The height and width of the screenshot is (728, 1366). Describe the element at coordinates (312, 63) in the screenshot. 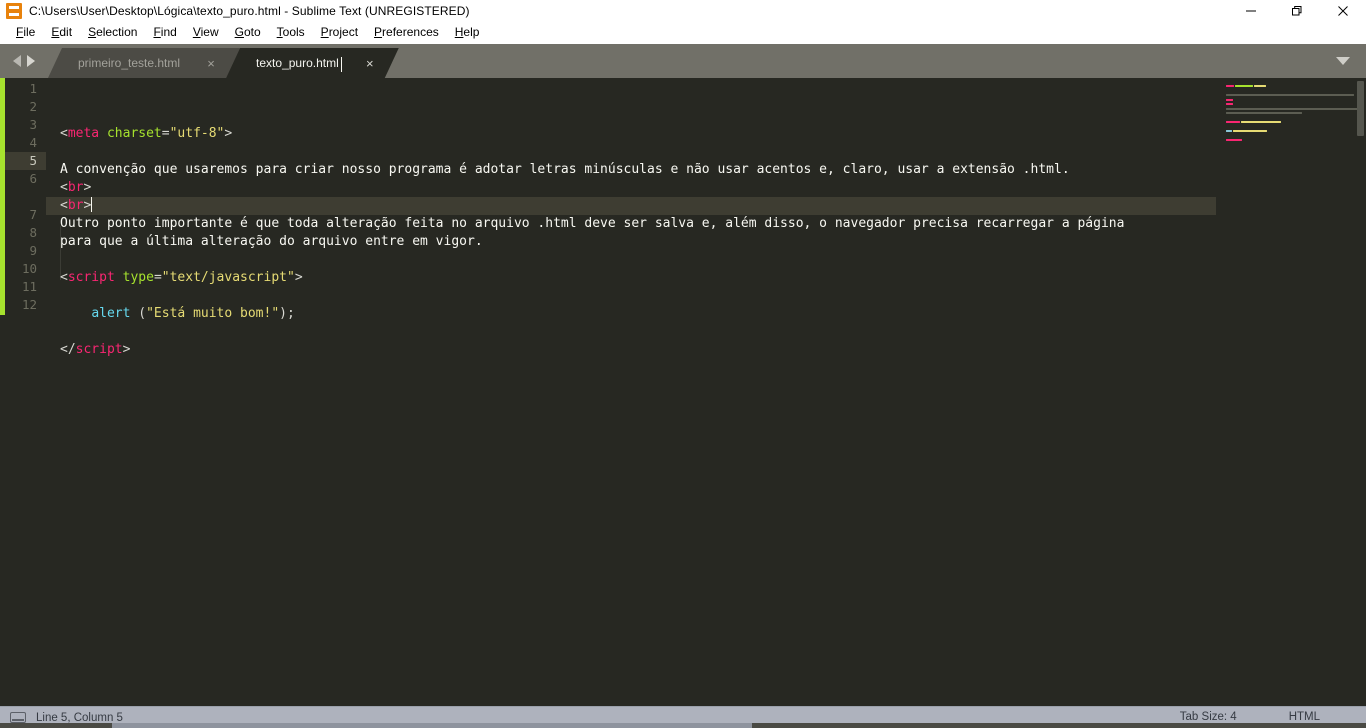

I see `tab-active: texto_puro.html ×` at that location.